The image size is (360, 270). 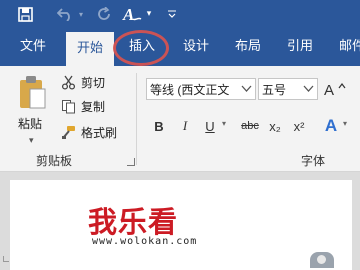 I want to click on strikethrough-button: abc, so click(x=250, y=126).